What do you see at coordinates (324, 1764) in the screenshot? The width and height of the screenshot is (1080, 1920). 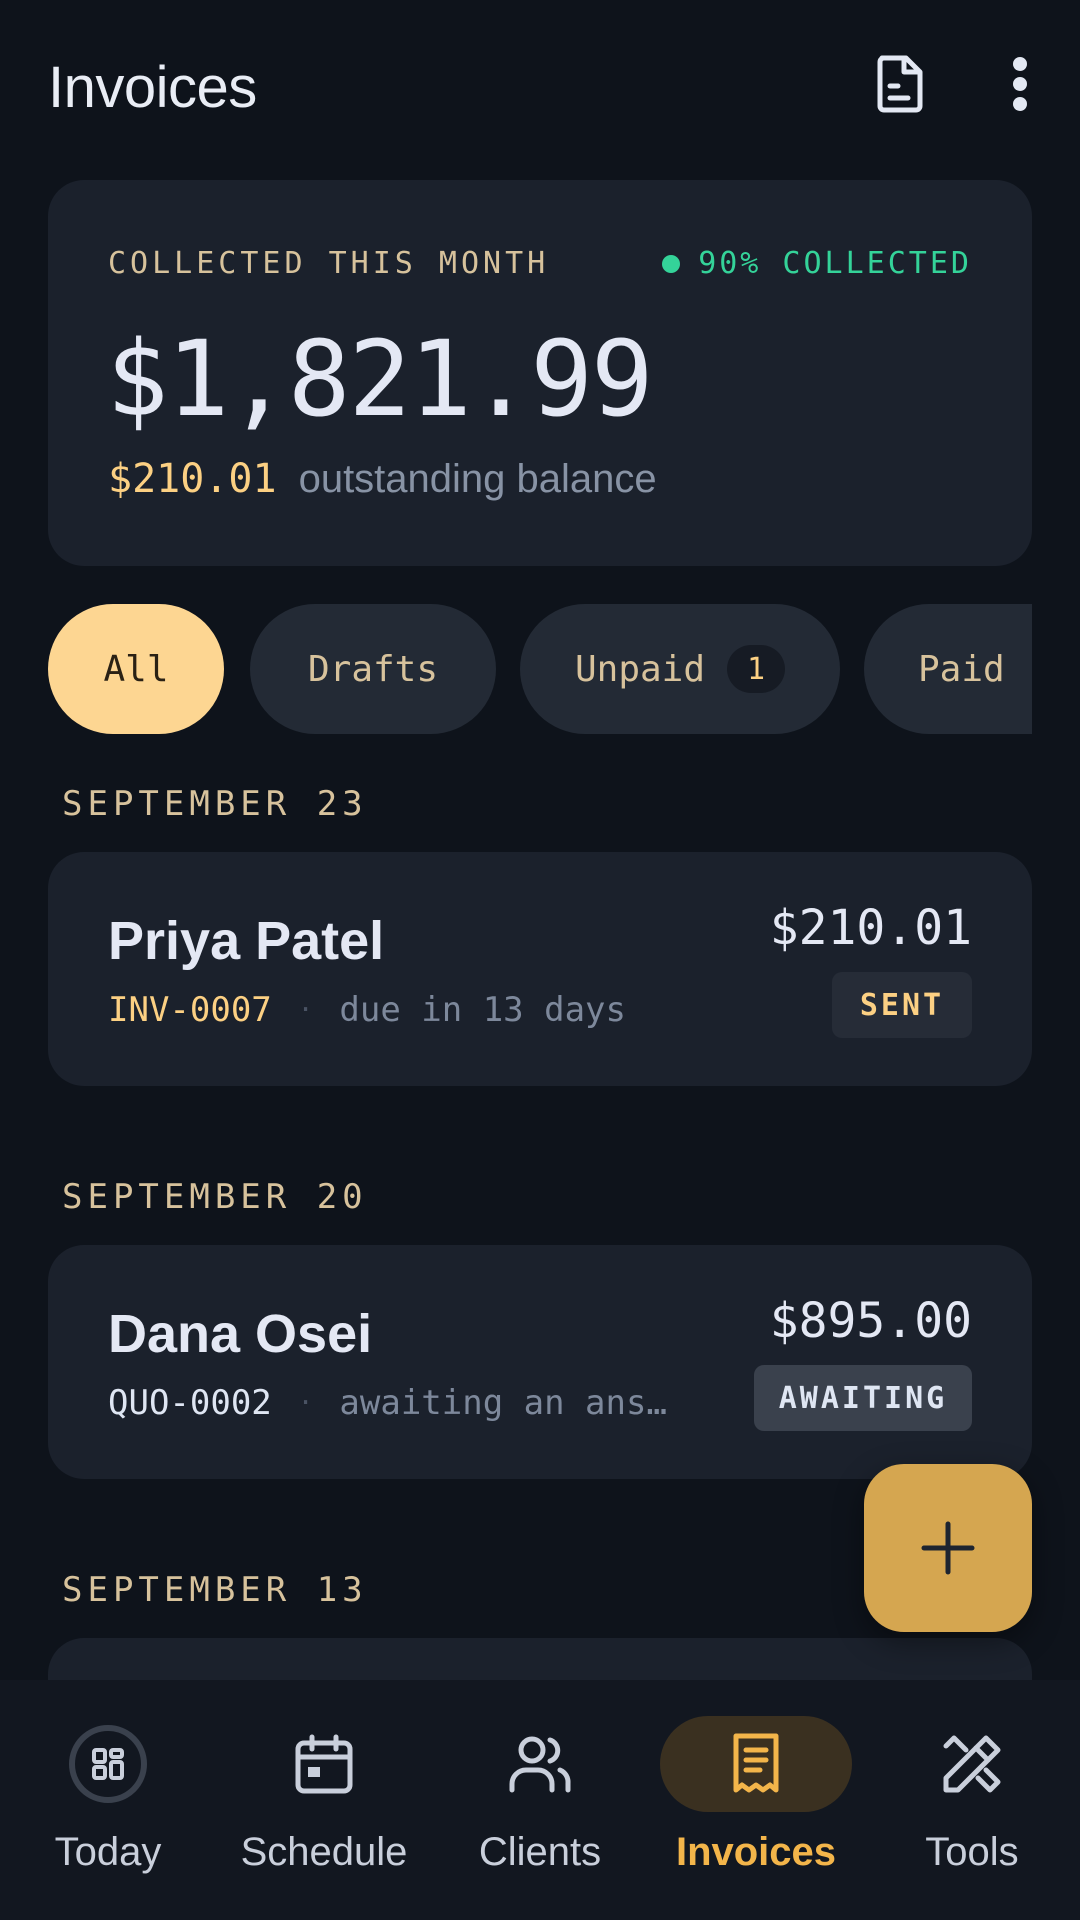 I see `calendar-icon` at bounding box center [324, 1764].